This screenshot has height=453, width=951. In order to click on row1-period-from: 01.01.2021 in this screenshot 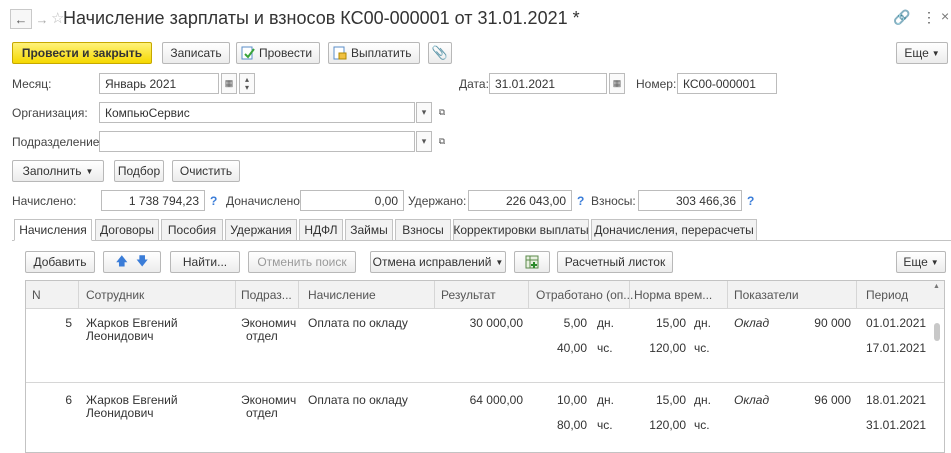, I will do `click(896, 323)`.